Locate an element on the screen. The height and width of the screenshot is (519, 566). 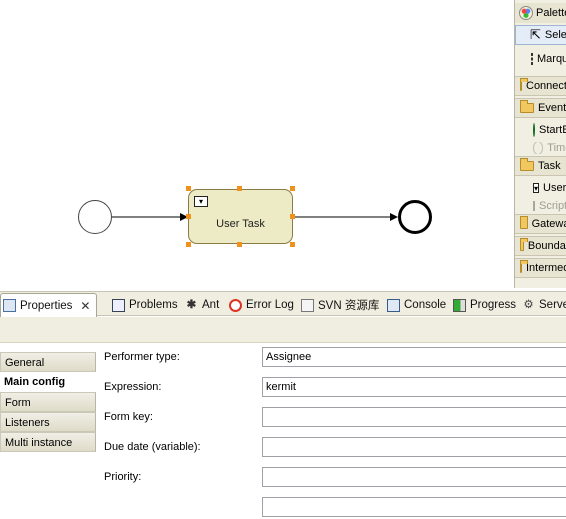
expression-field is located at coordinates (414, 387).